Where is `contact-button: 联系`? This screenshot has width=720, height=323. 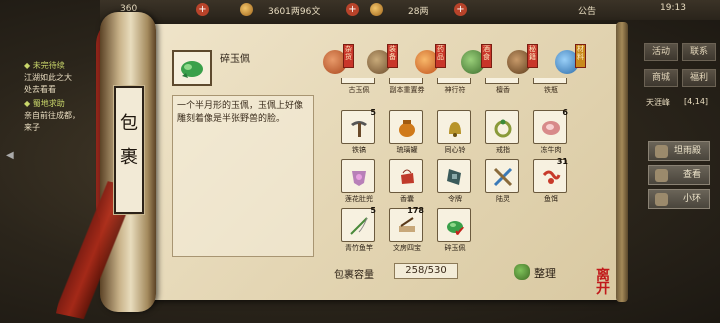
contact-button: 联系 is located at coordinates (699, 52).